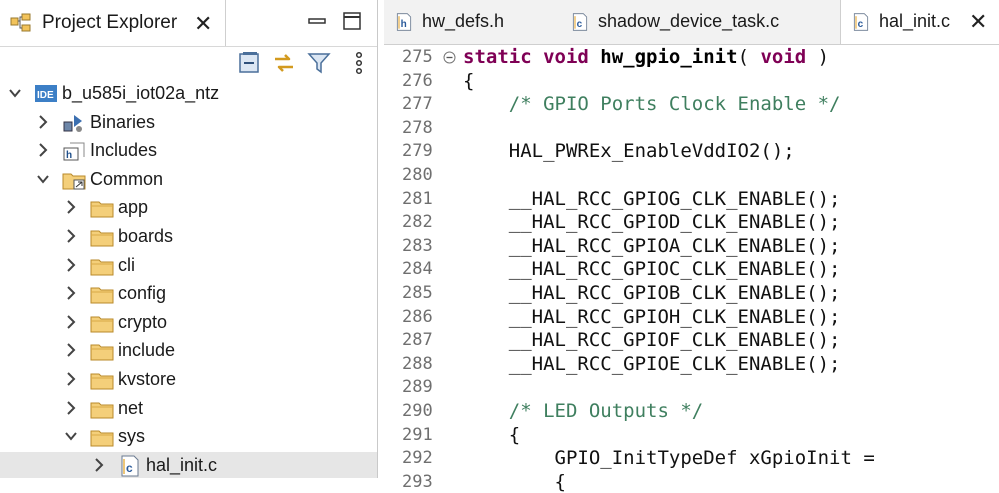  I want to click on tree-item-label: include, so click(147, 350).